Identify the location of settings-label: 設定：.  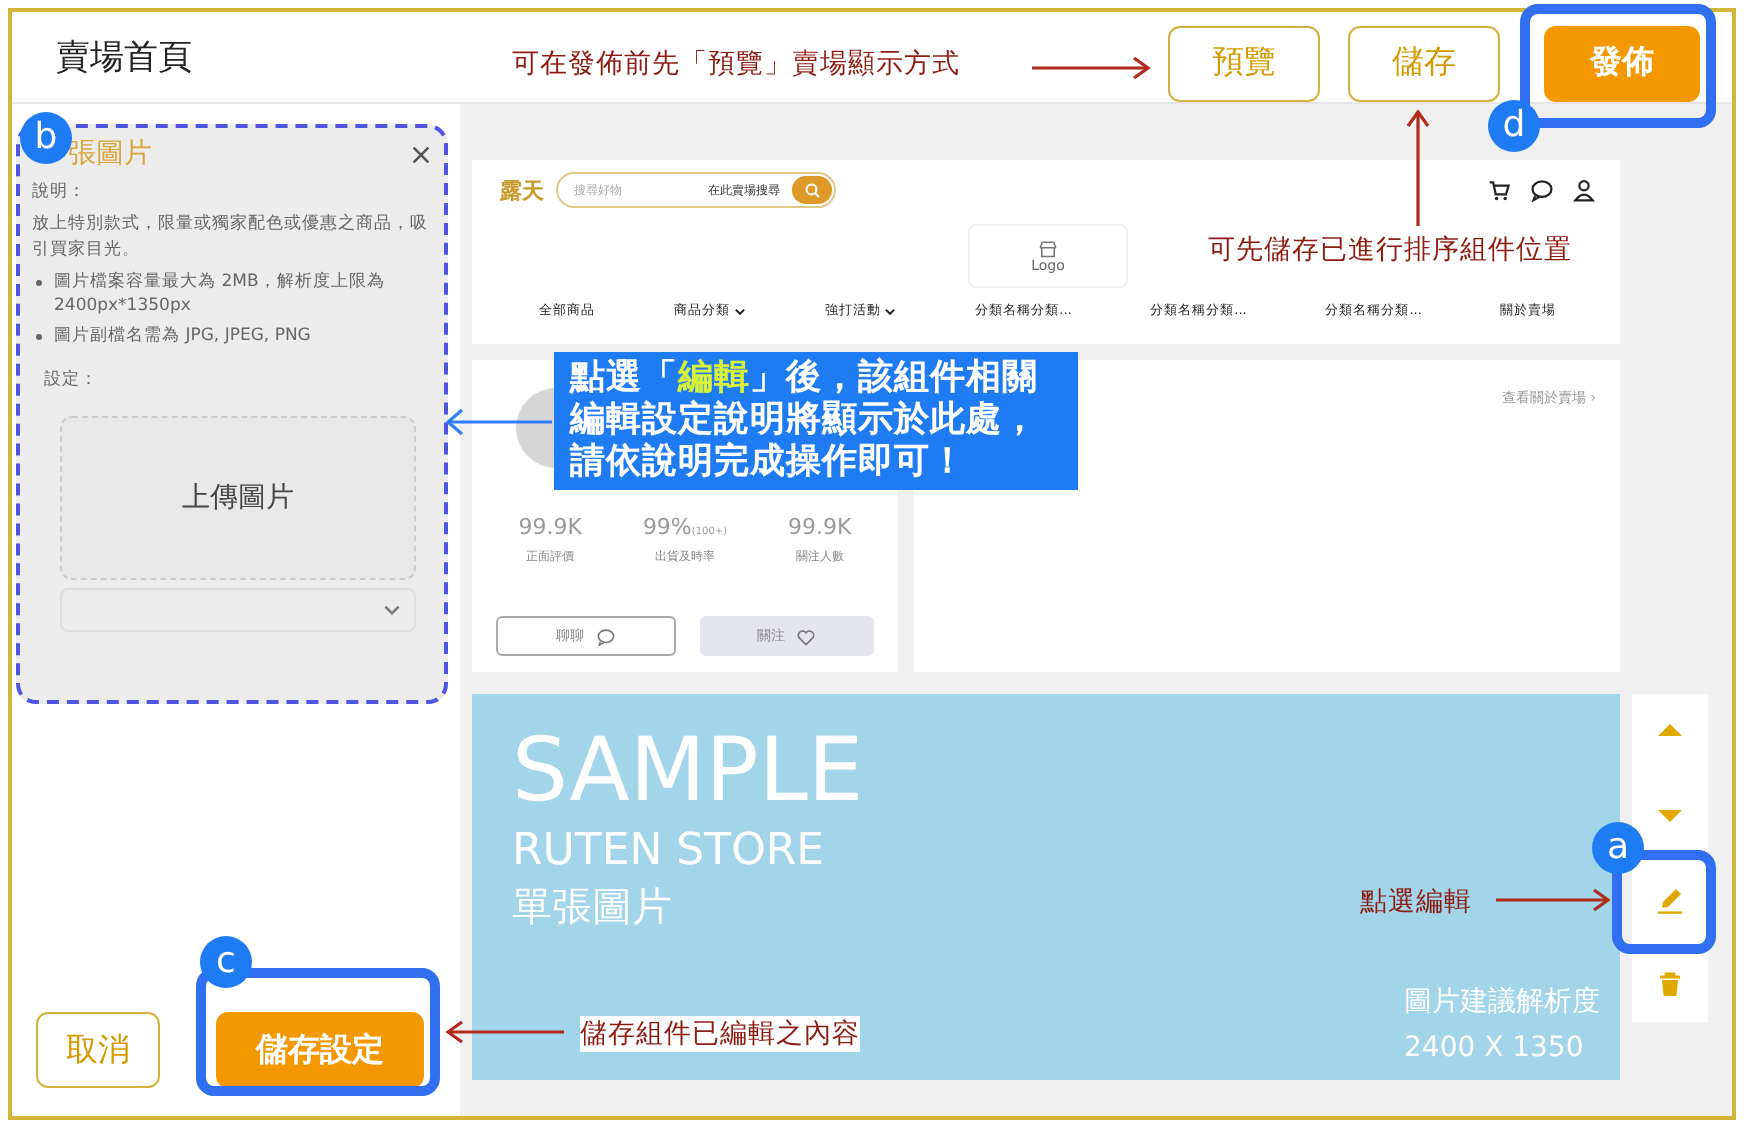
(71, 380).